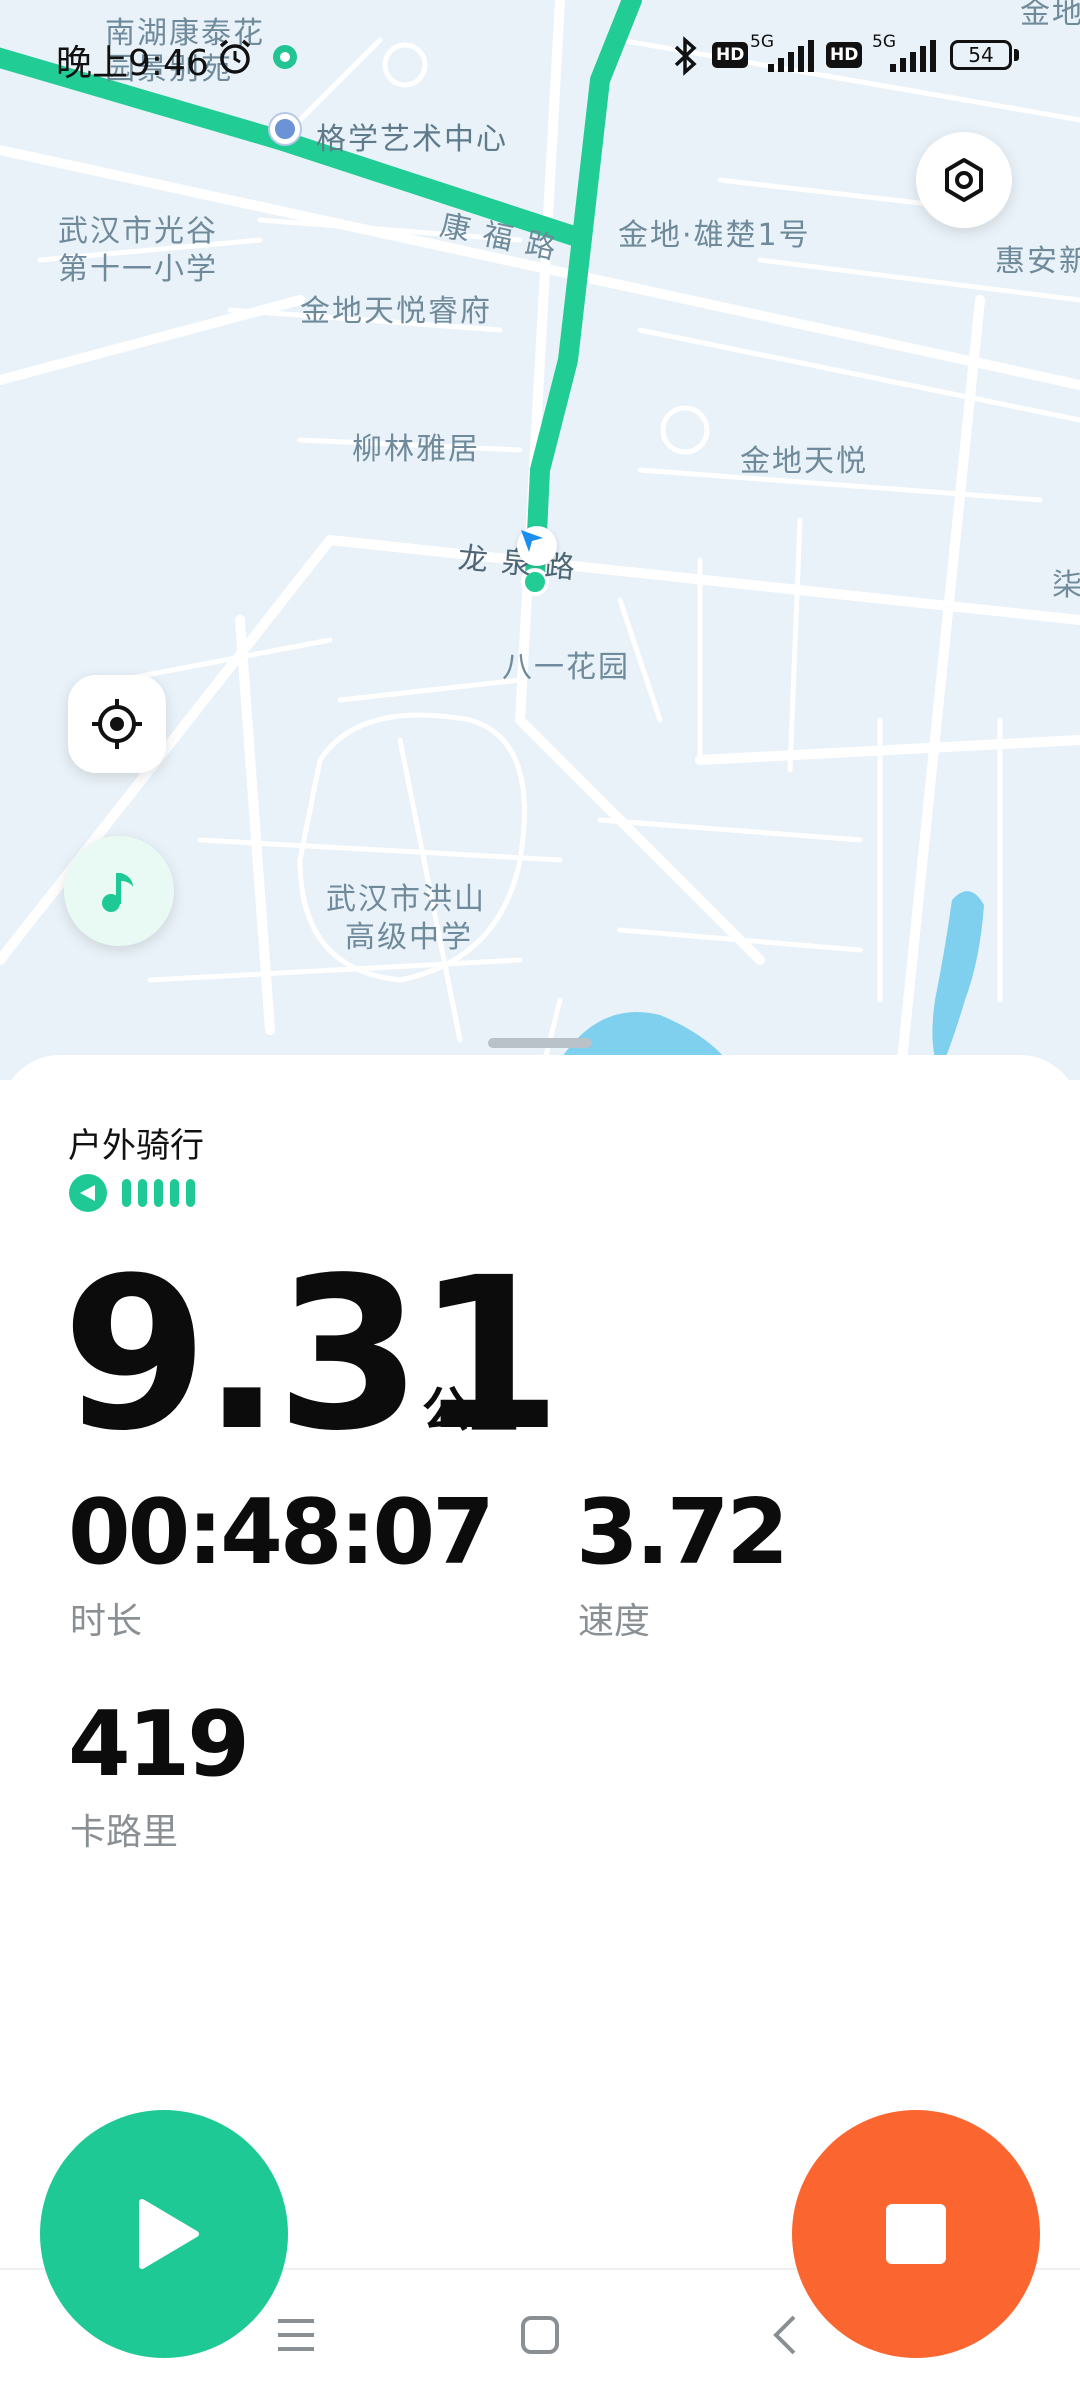 This screenshot has width=1080, height=2400. I want to click on battery-icon: 54, so click(981, 55).